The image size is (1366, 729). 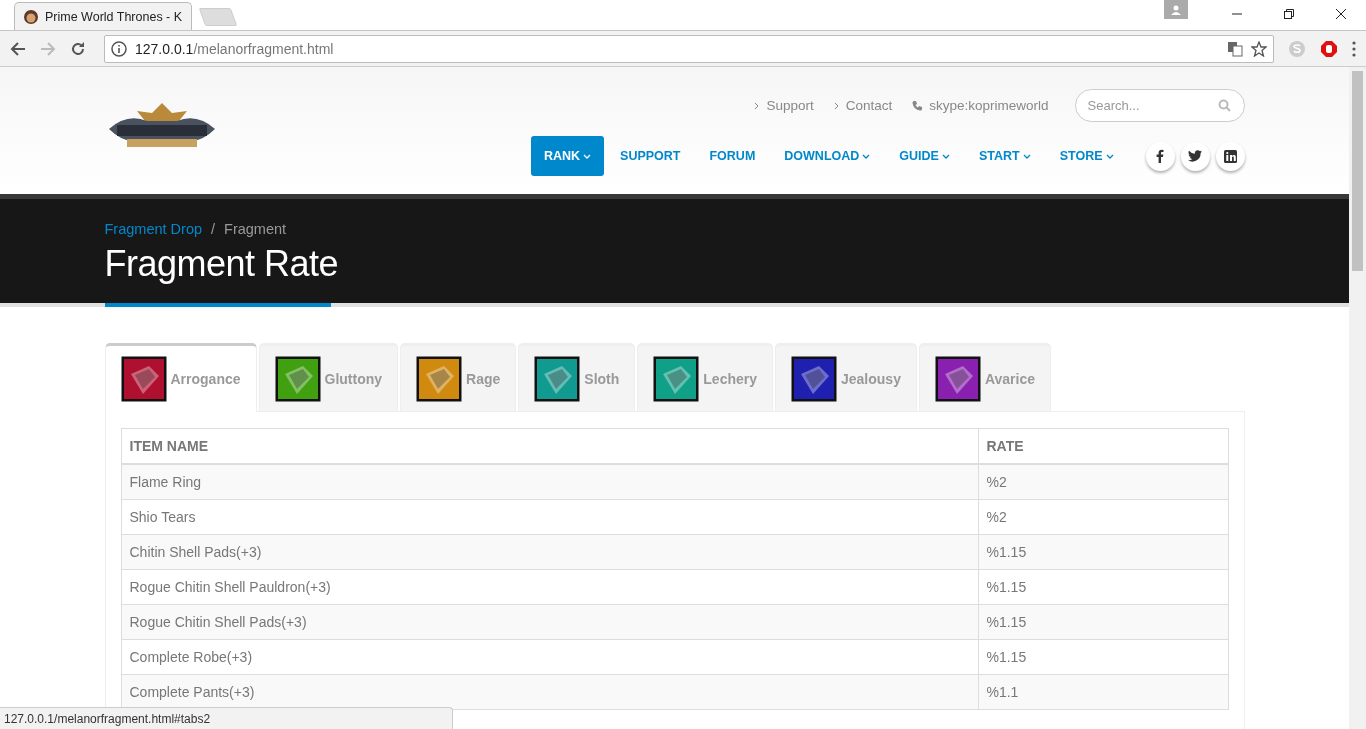 What do you see at coordinates (549, 552) in the screenshot?
I see `table-cell: Chitin Shell Pads(+3)` at bounding box center [549, 552].